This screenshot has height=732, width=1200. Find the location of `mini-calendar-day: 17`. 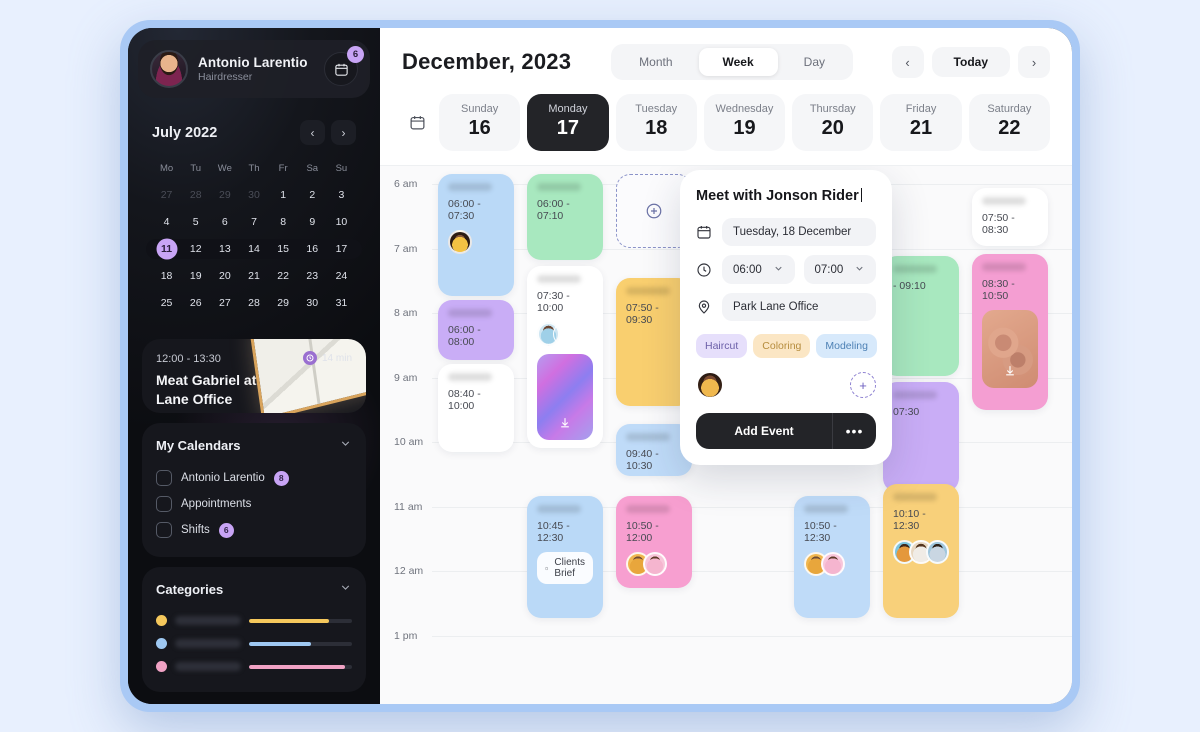

mini-calendar-day: 17 is located at coordinates (341, 249).